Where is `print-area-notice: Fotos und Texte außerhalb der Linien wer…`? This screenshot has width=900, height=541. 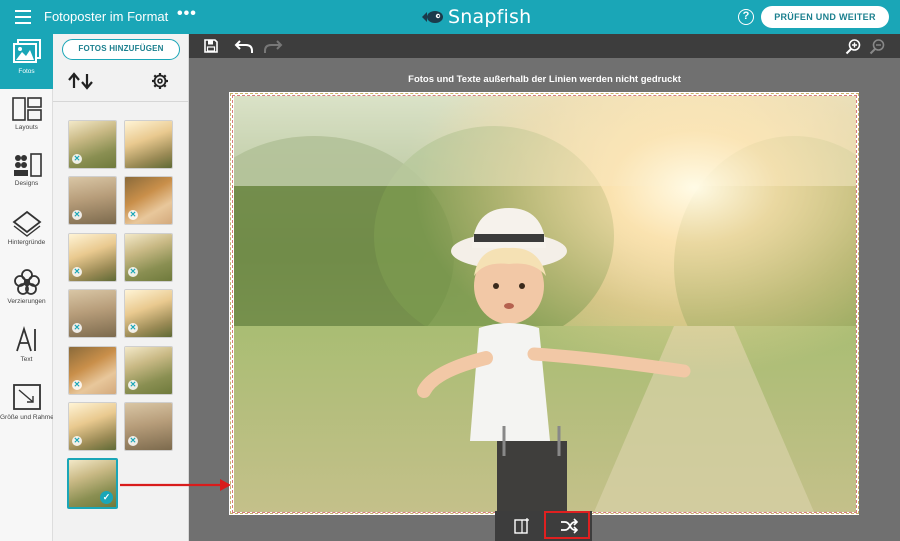 print-area-notice: Fotos und Texte außerhalb der Linien wer… is located at coordinates (544, 79).